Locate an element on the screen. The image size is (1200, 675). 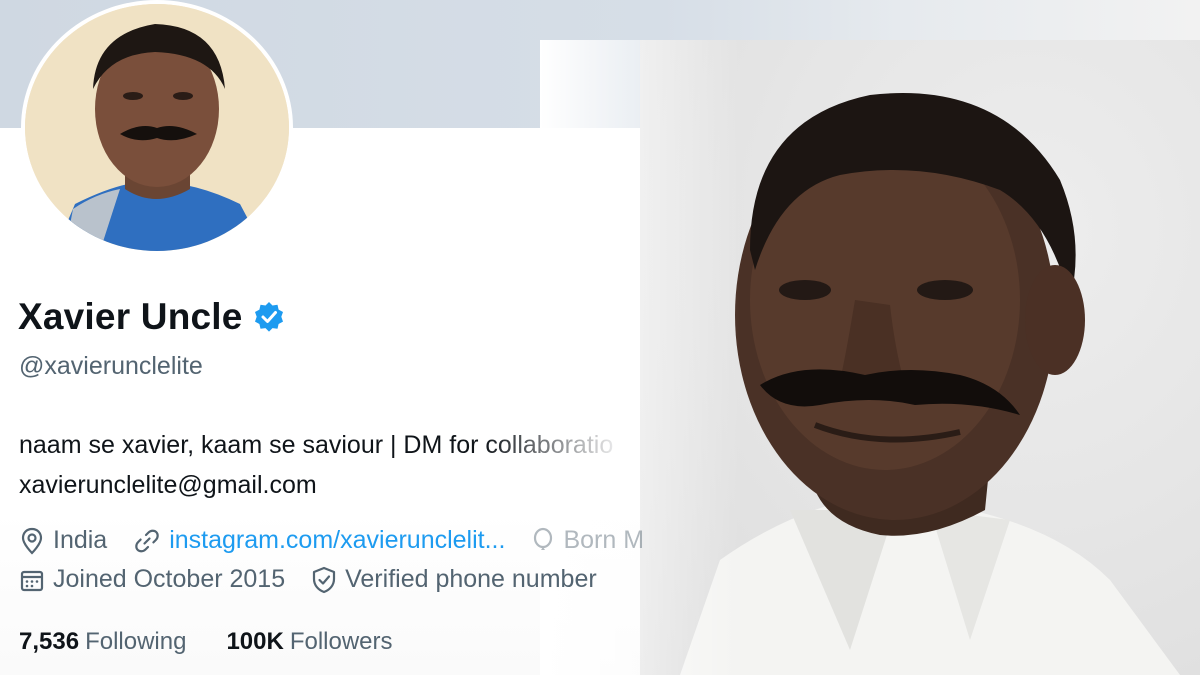
birth-item: Born M is located at coordinates (587, 540).